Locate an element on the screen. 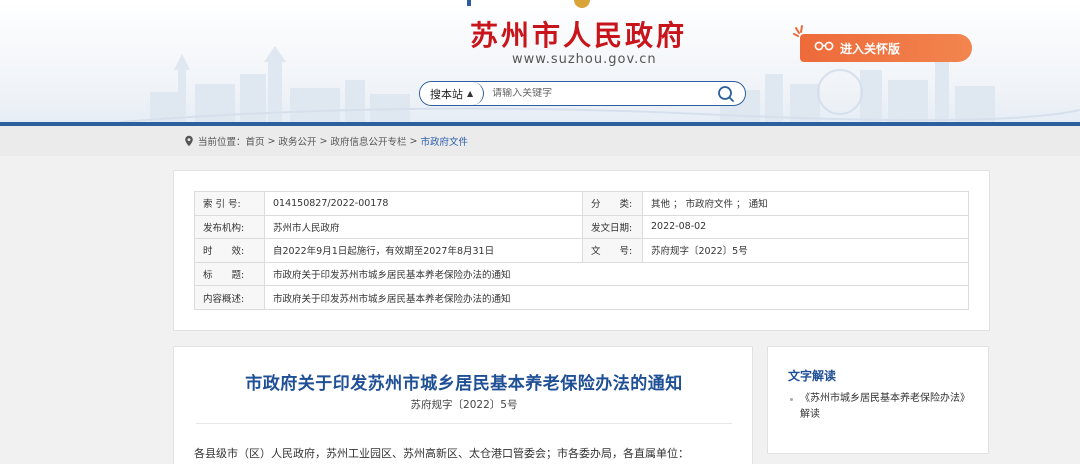 The image size is (1080, 464). search-input is located at coordinates (600, 93).